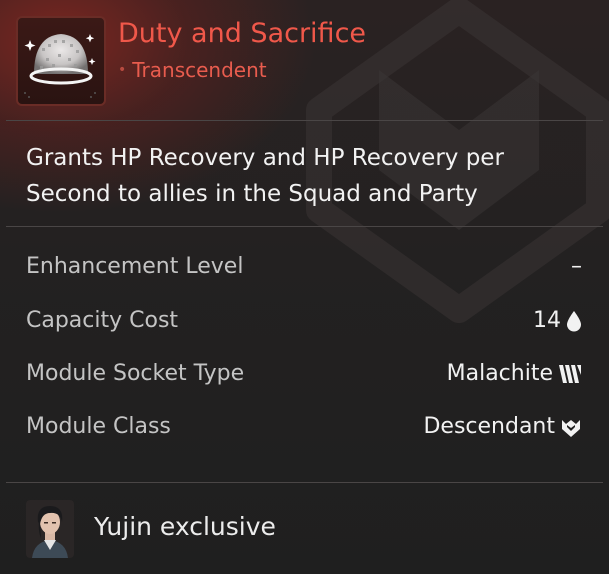 The height and width of the screenshot is (574, 609). Describe the element at coordinates (547, 320) in the screenshot. I see `capacity-cost-value: 14` at that location.